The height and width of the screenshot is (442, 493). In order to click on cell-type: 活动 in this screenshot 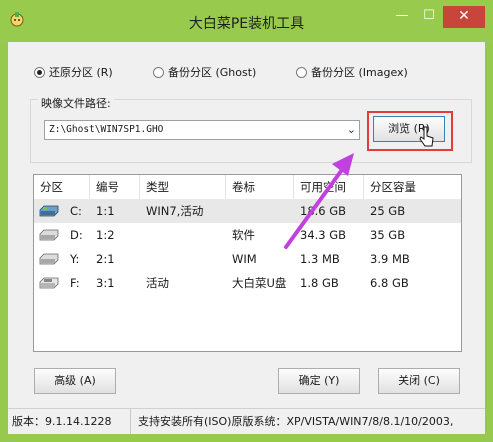, I will do `click(157, 283)`.